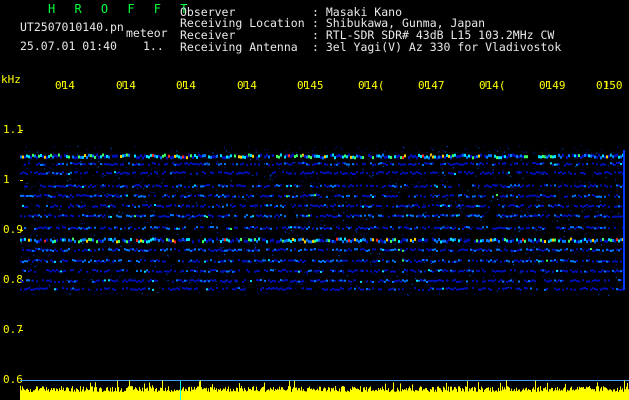 This screenshot has width=629, height=400. I want to click on level-bar, so click(324, 390).